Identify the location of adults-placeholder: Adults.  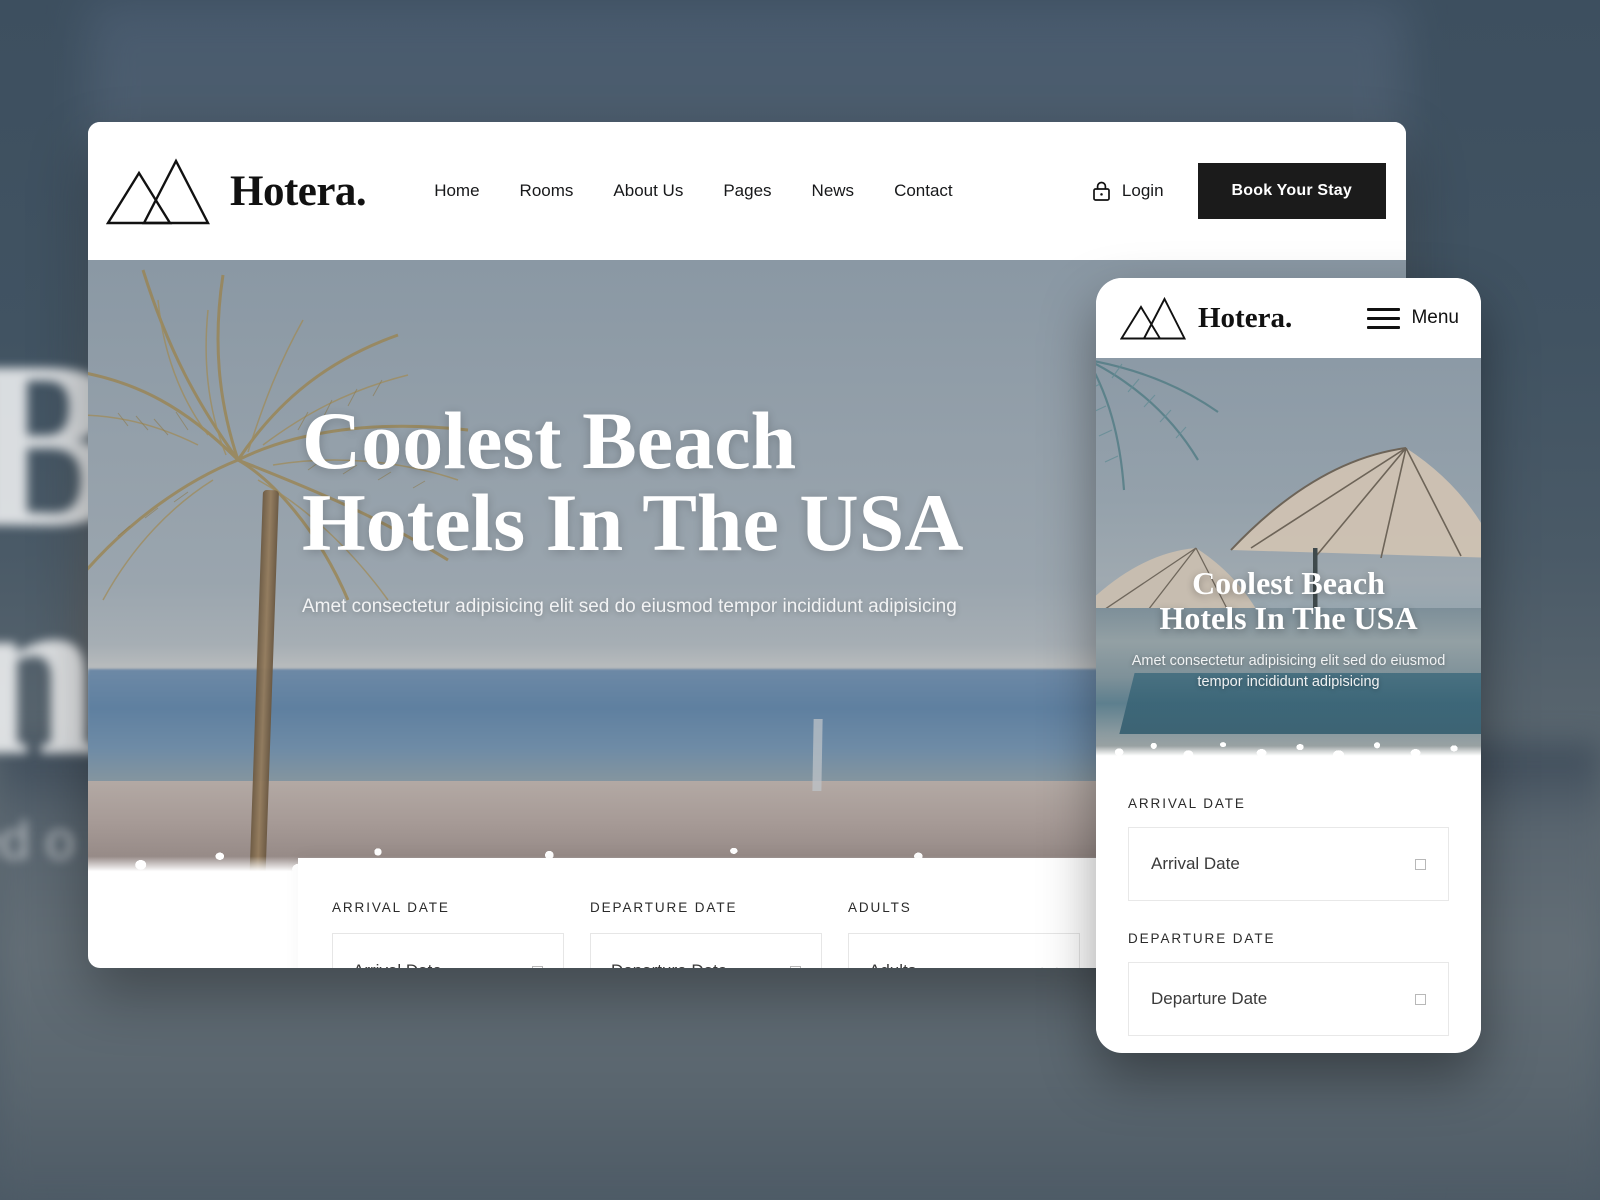
(892, 964).